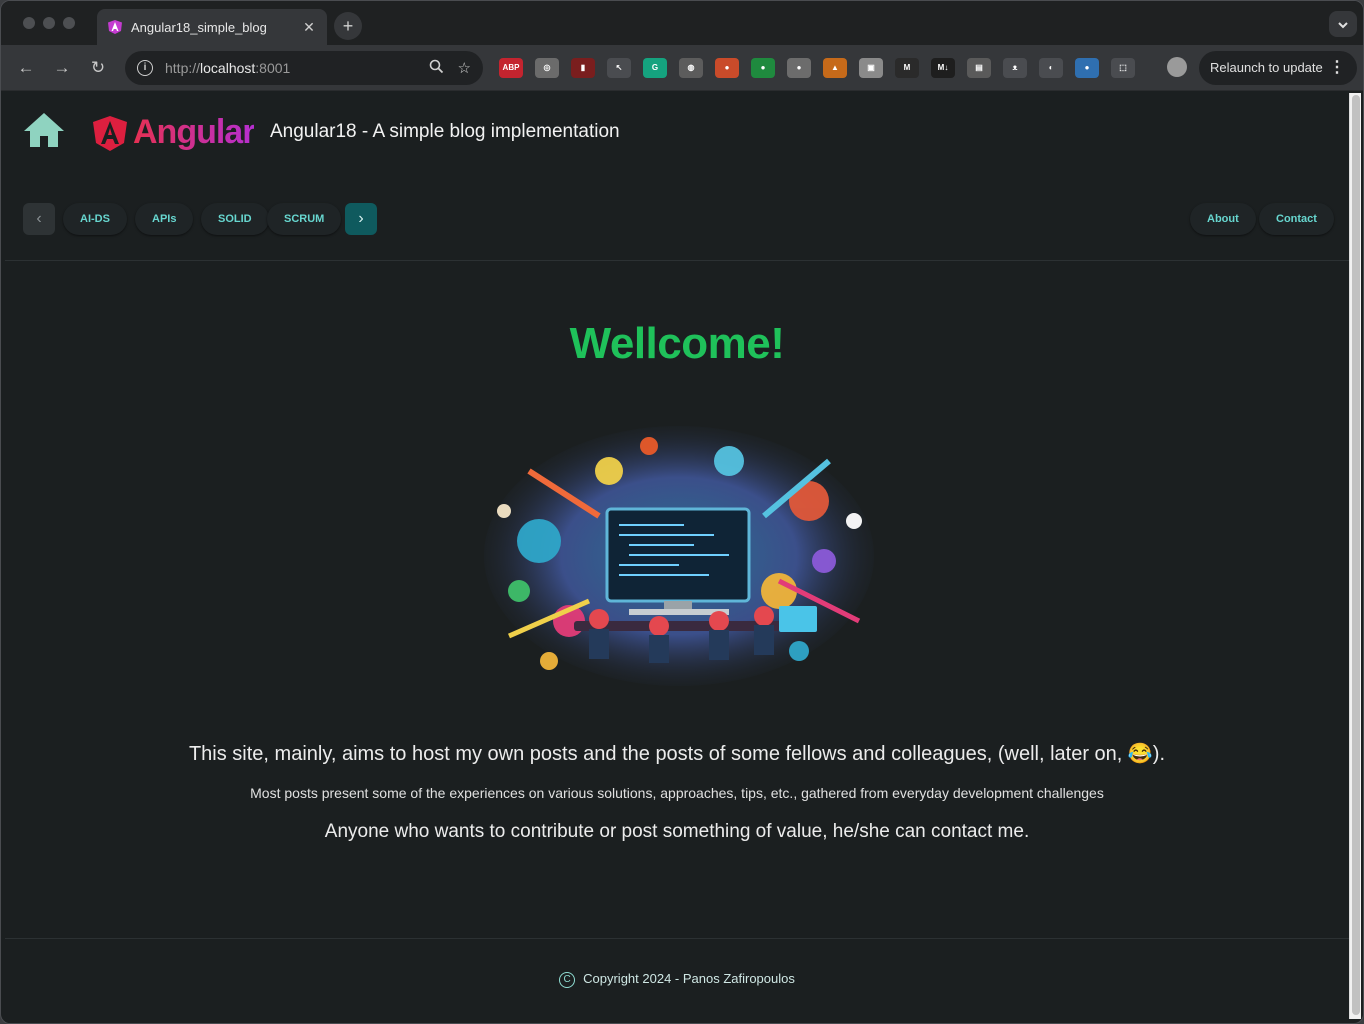  What do you see at coordinates (44, 130) in the screenshot?
I see `home-icon` at bounding box center [44, 130].